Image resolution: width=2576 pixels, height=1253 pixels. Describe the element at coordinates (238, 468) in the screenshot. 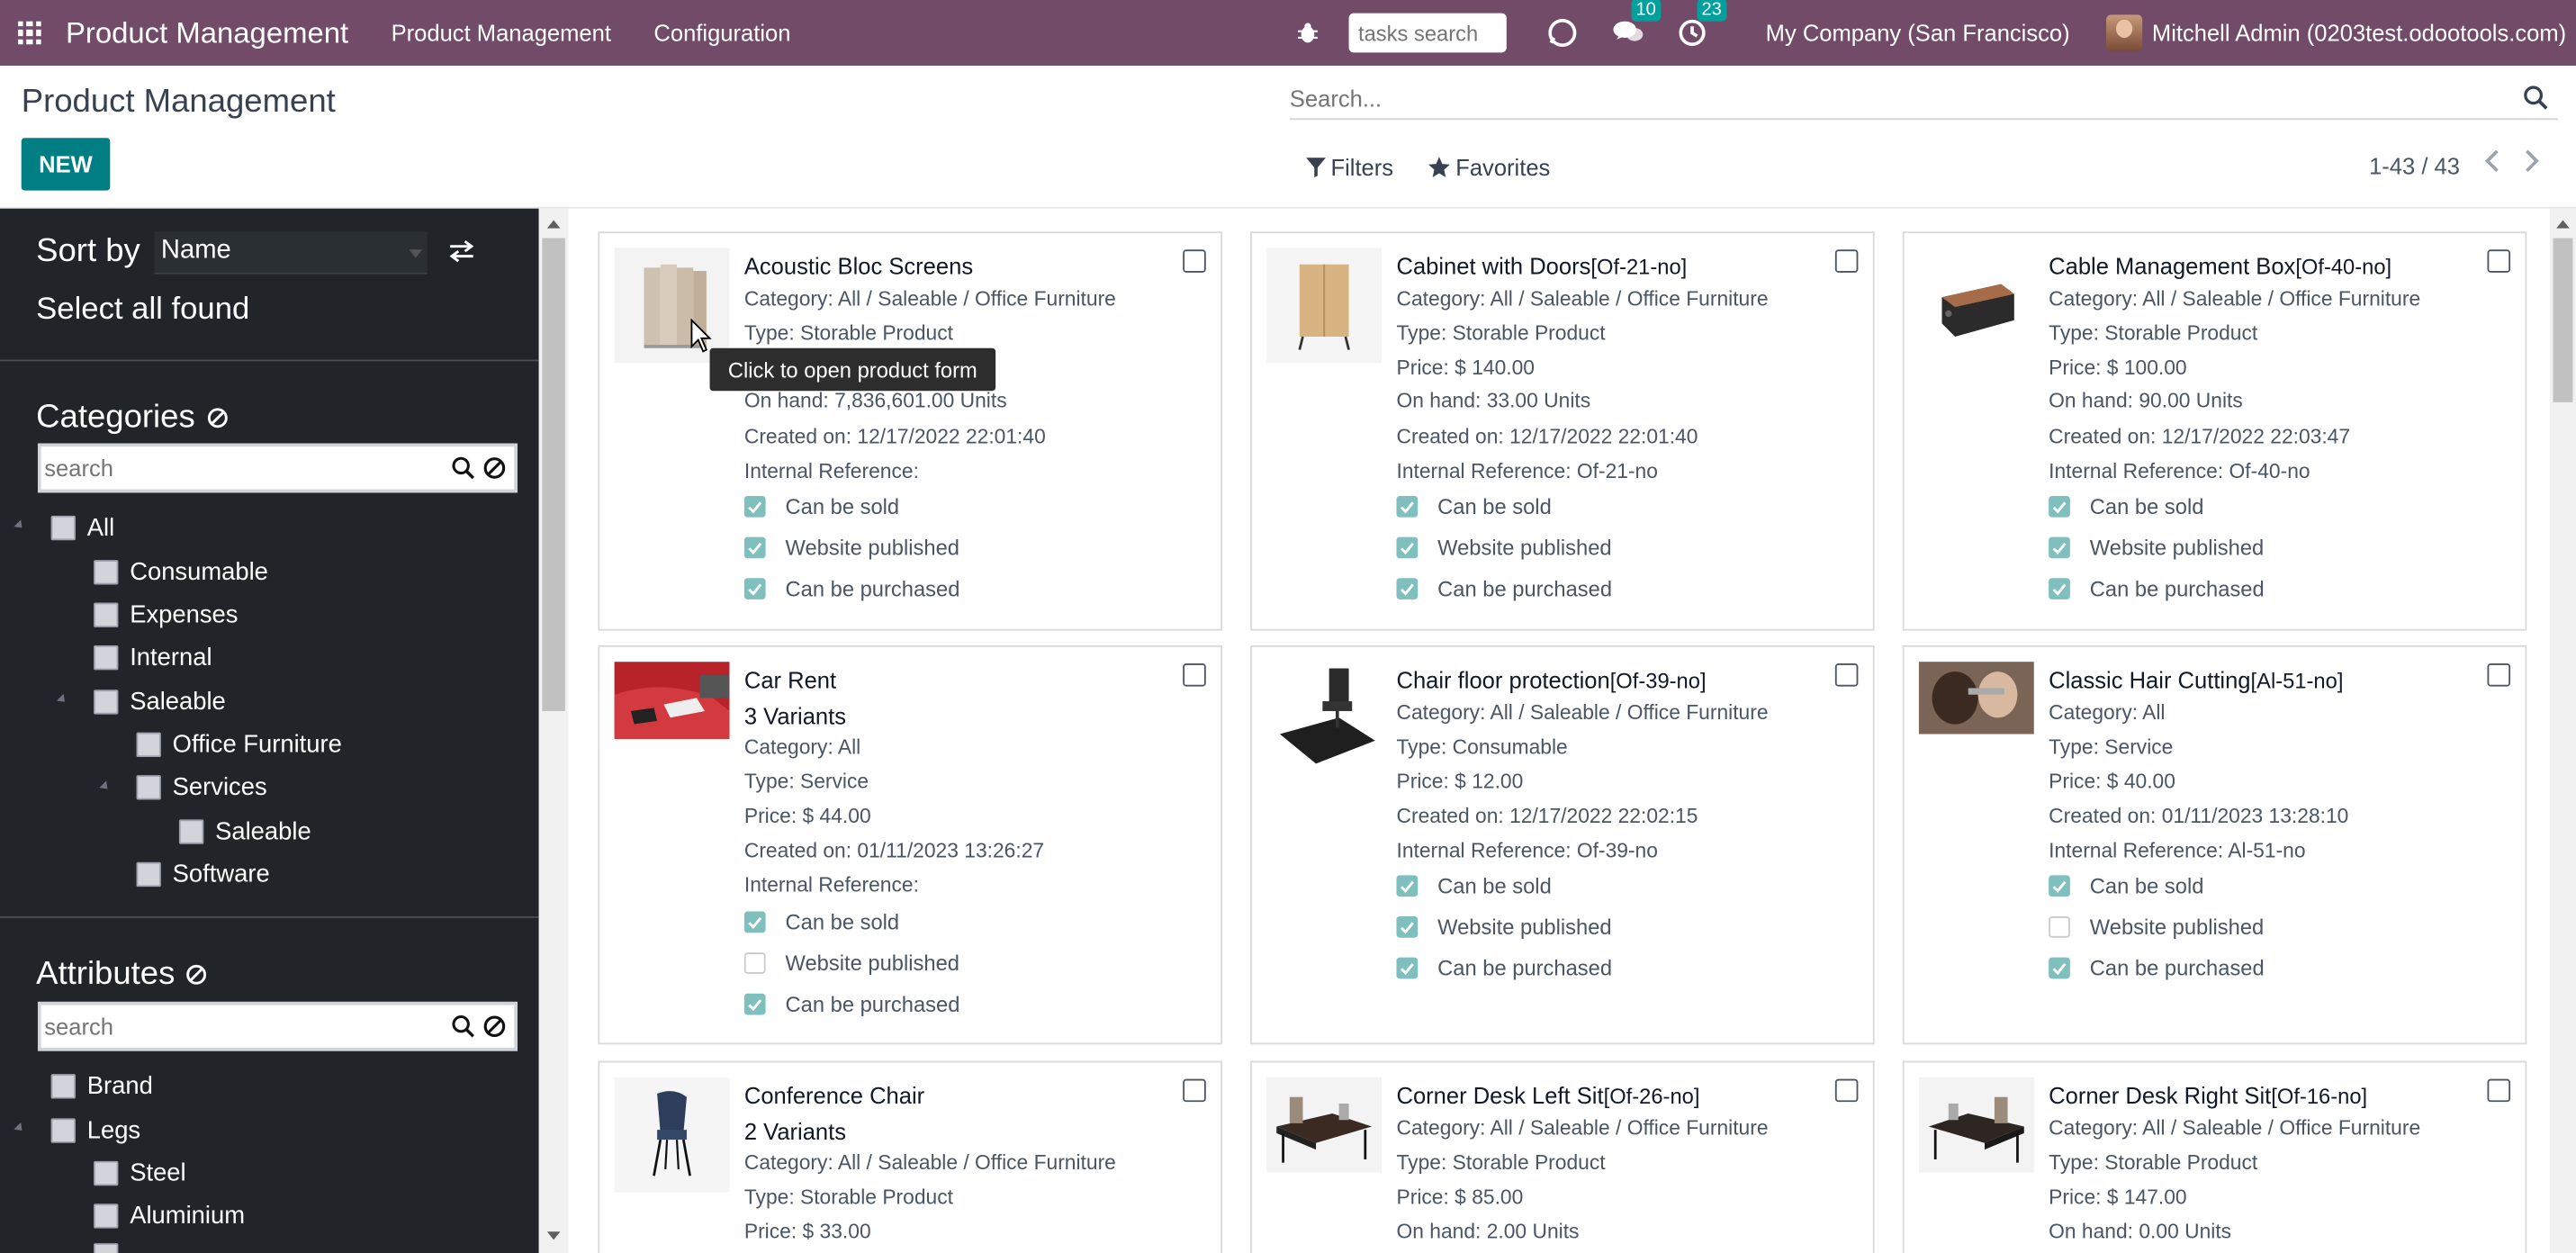

I see `categories-search-input` at that location.